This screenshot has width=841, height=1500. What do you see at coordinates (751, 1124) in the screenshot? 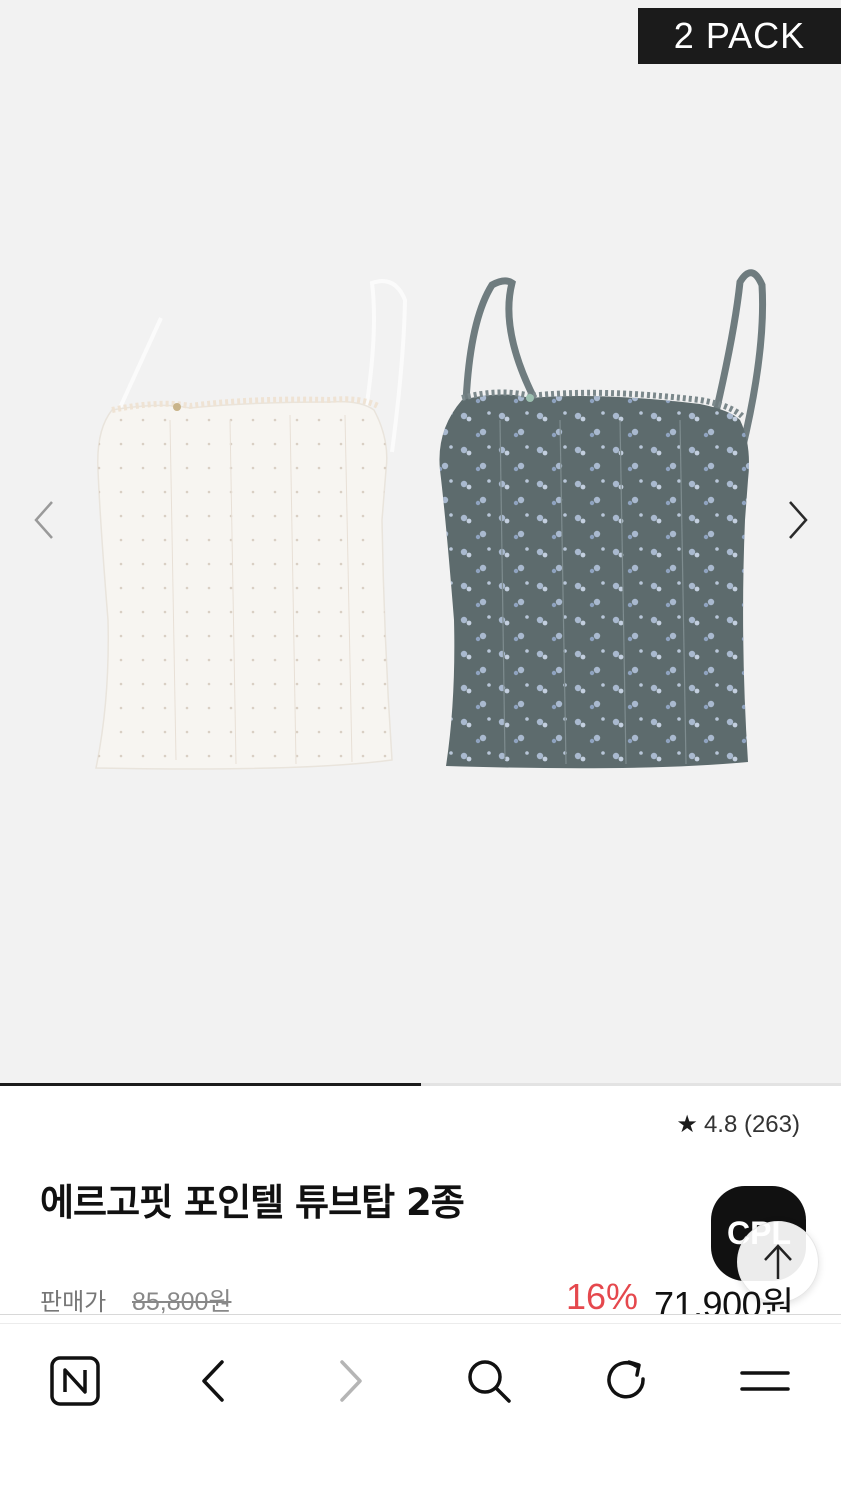
I see `rating-text: 4.8 (263)` at bounding box center [751, 1124].